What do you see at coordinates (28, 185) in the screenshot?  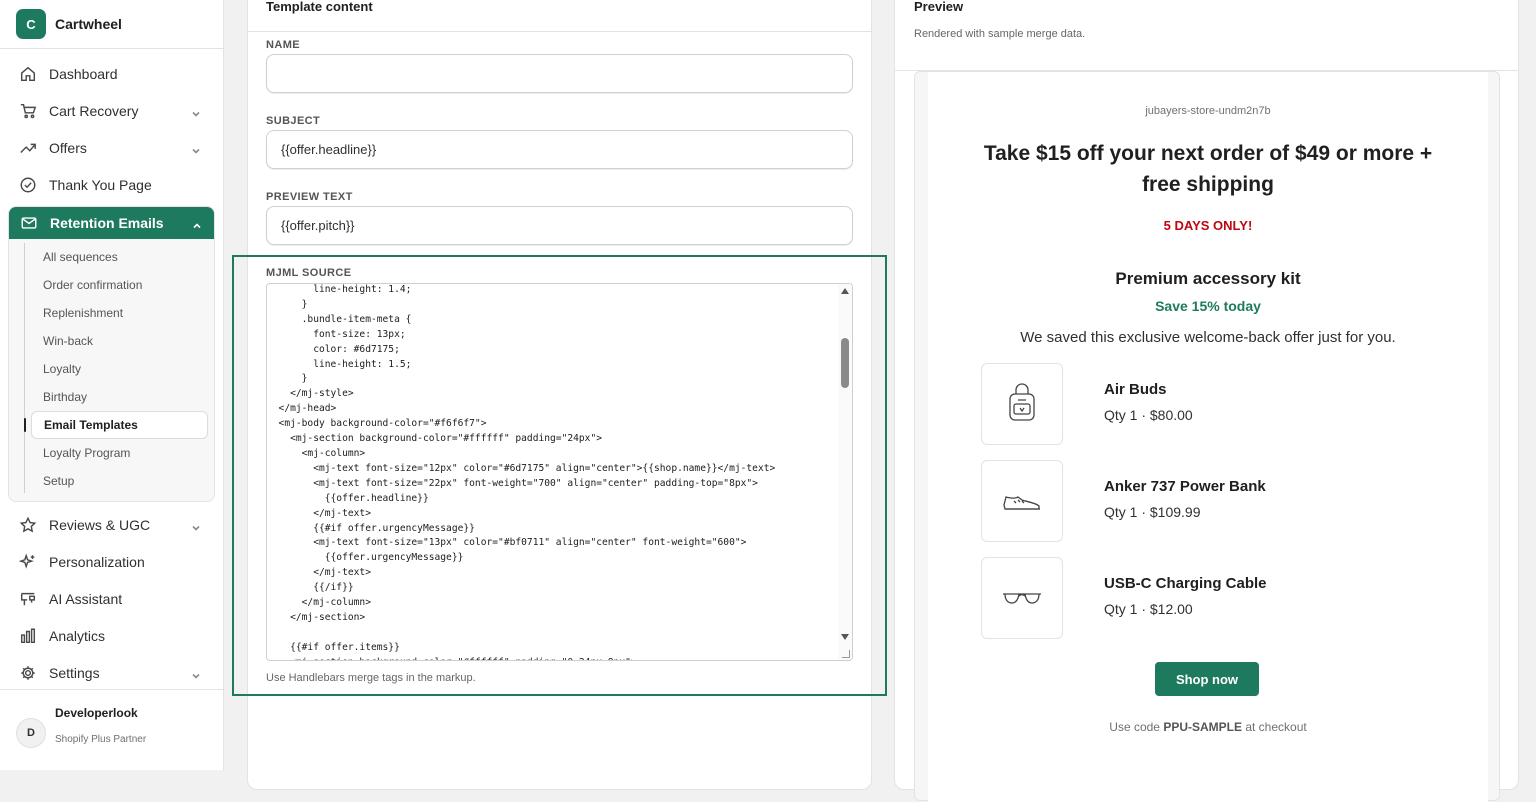 I see `check-circle-icon` at bounding box center [28, 185].